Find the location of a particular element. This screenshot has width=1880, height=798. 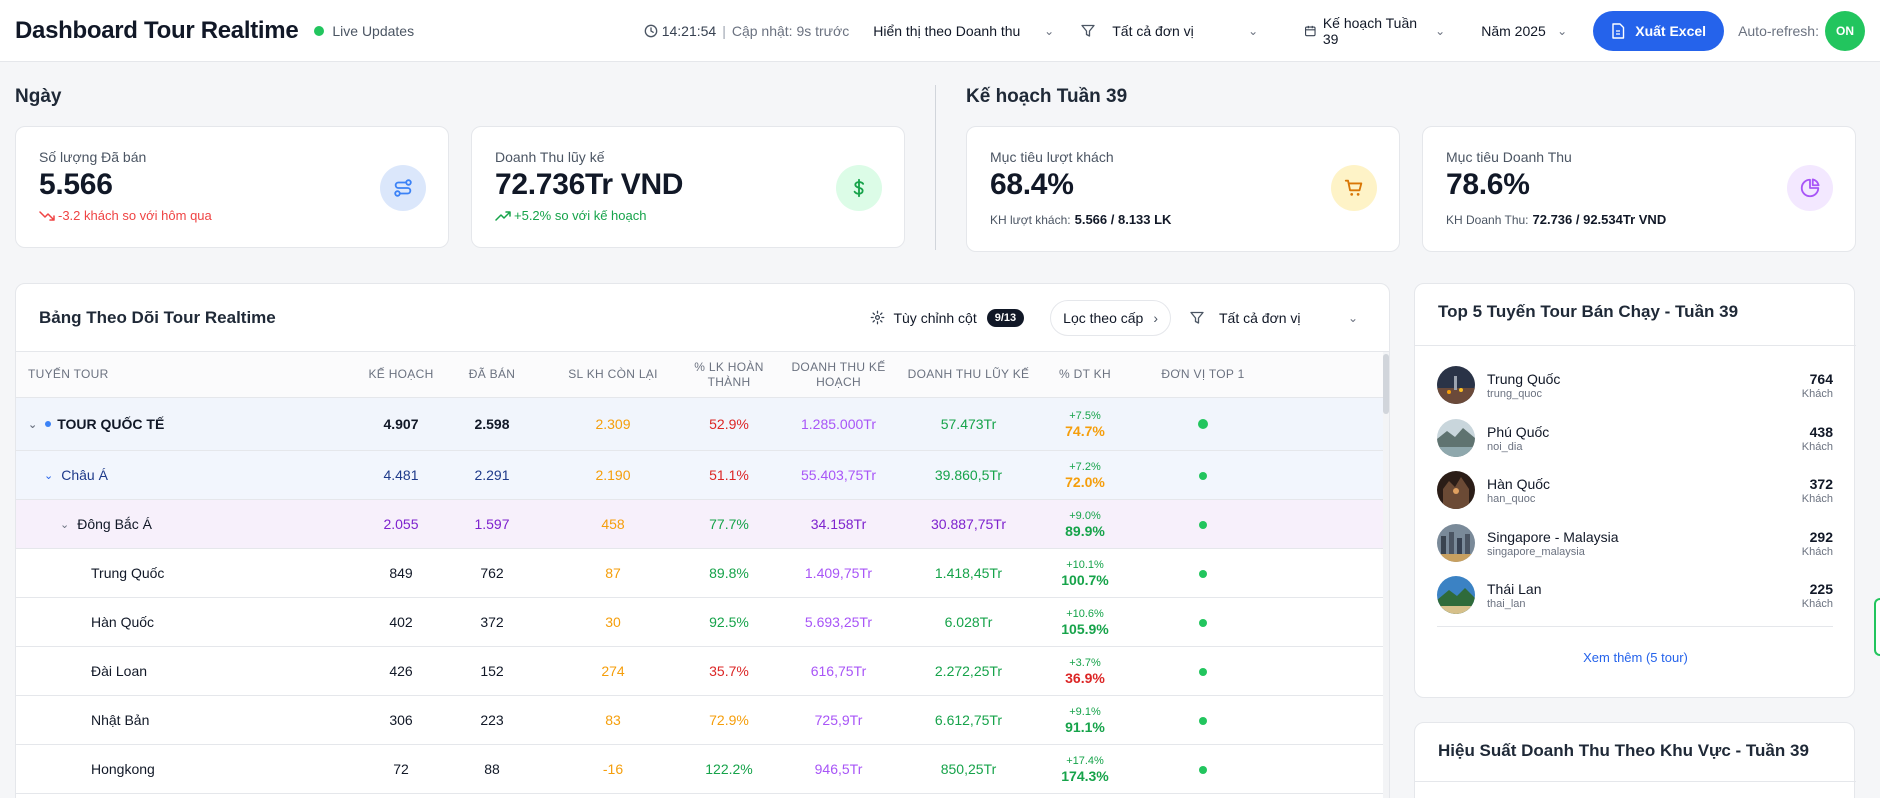

route-name: Hàn Quốc is located at coordinates (123, 622).